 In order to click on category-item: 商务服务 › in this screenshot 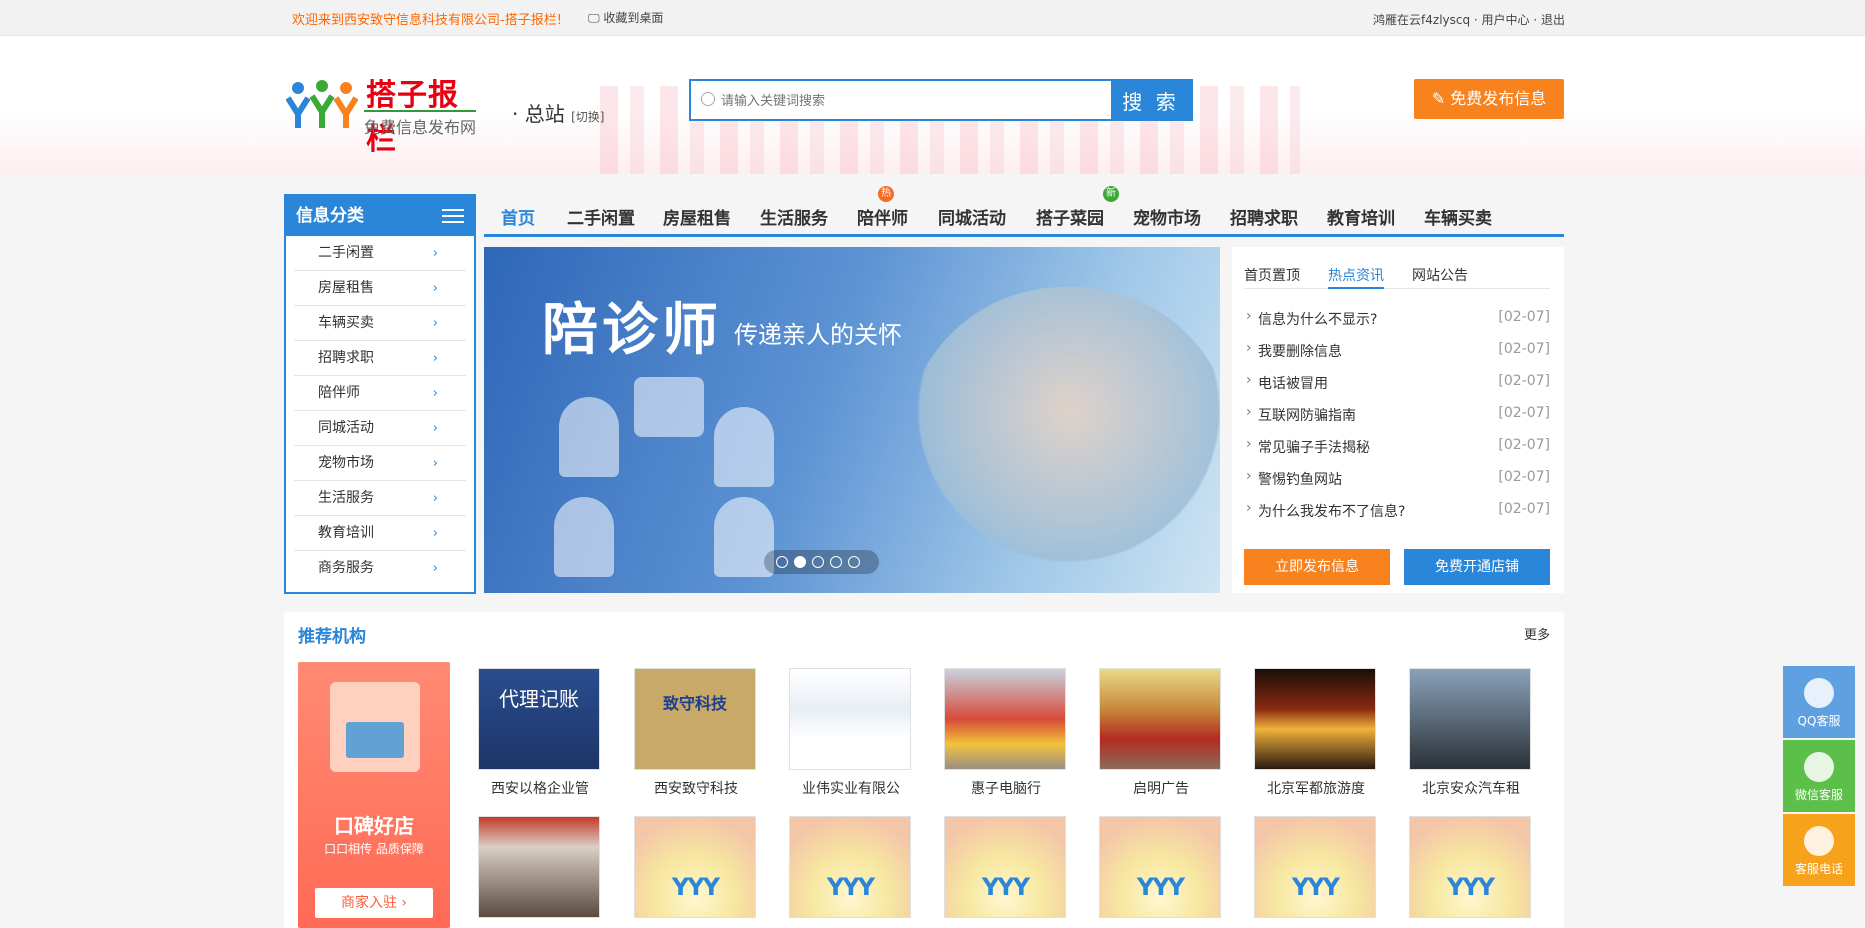, I will do `click(380, 568)`.